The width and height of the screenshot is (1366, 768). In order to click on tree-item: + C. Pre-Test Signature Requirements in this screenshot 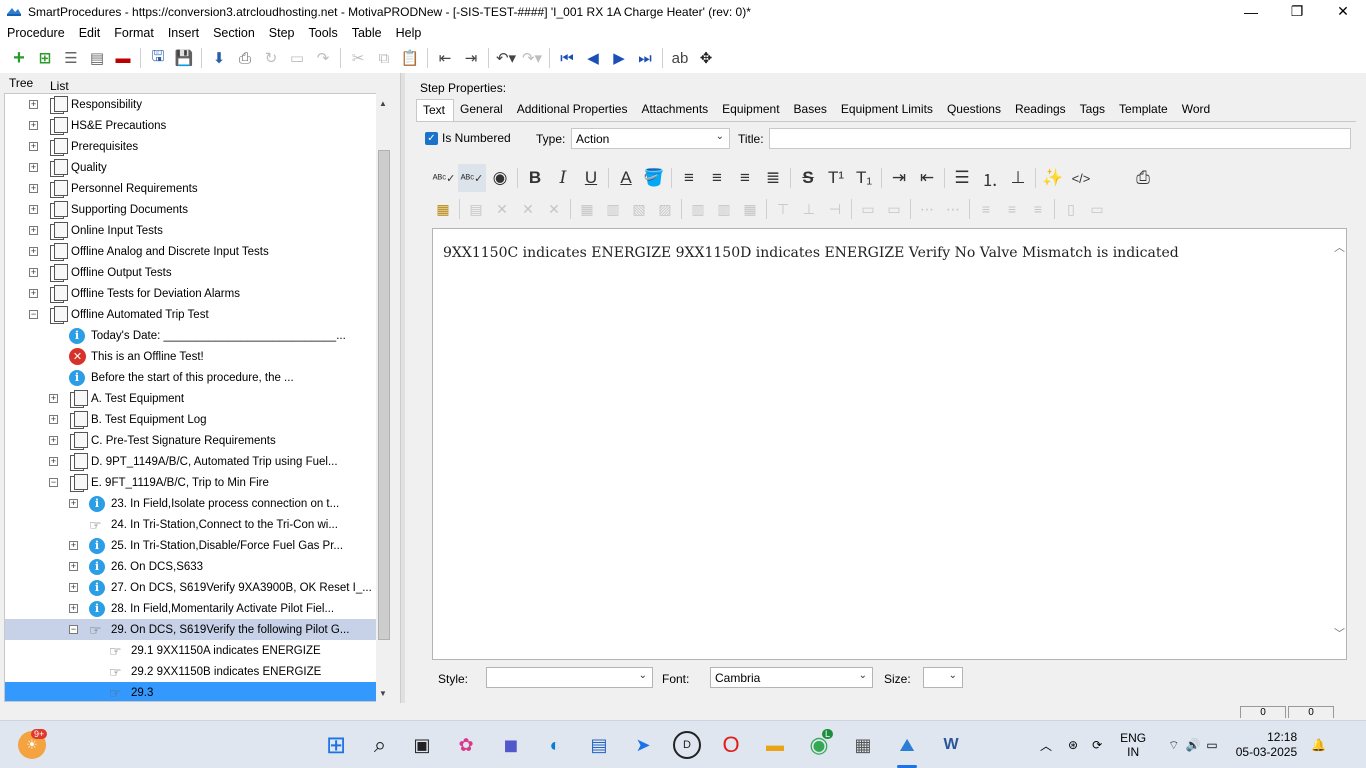, I will do `click(190, 440)`.